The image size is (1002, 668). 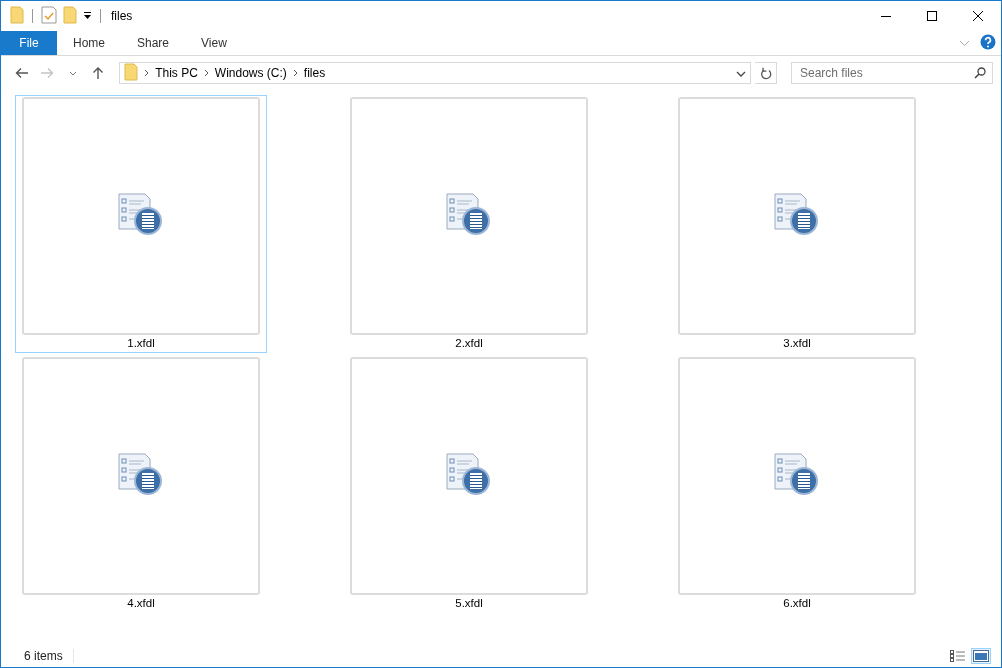 What do you see at coordinates (141, 603) in the screenshot?
I see `file-name: 4.xfdl` at bounding box center [141, 603].